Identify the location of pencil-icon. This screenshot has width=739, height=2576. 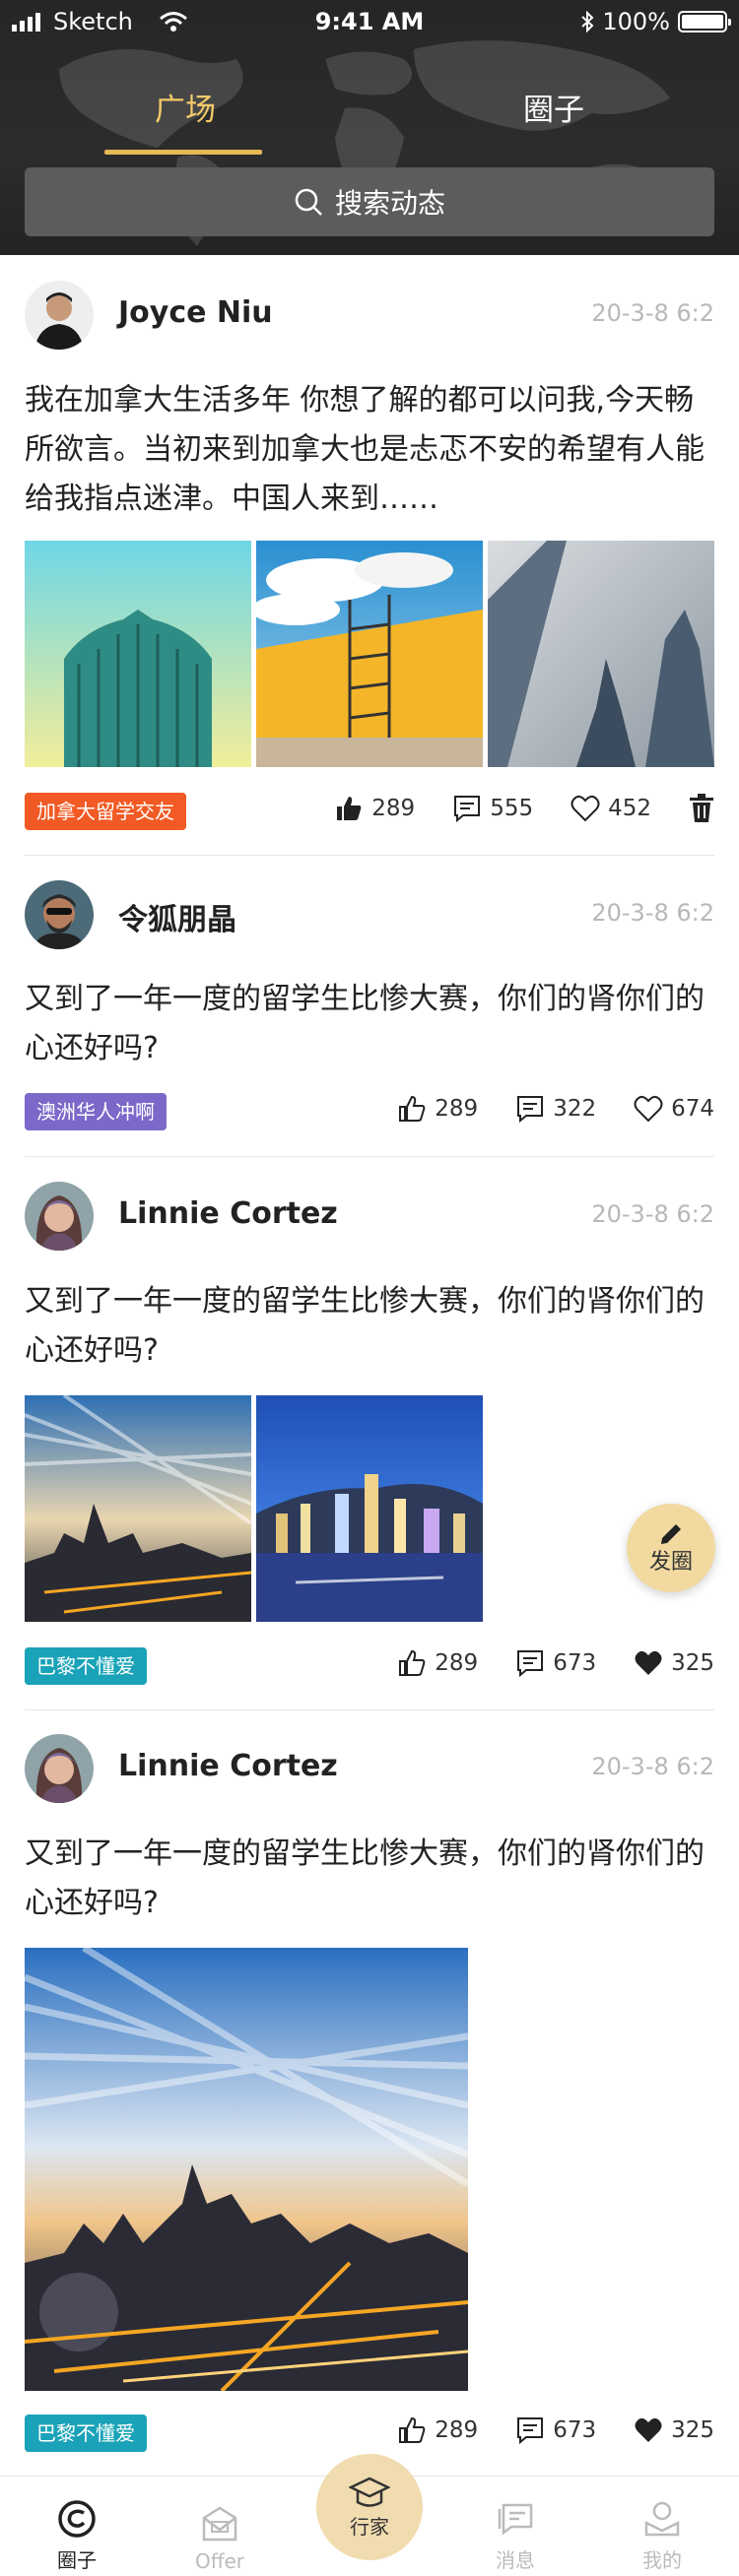
(671, 1534).